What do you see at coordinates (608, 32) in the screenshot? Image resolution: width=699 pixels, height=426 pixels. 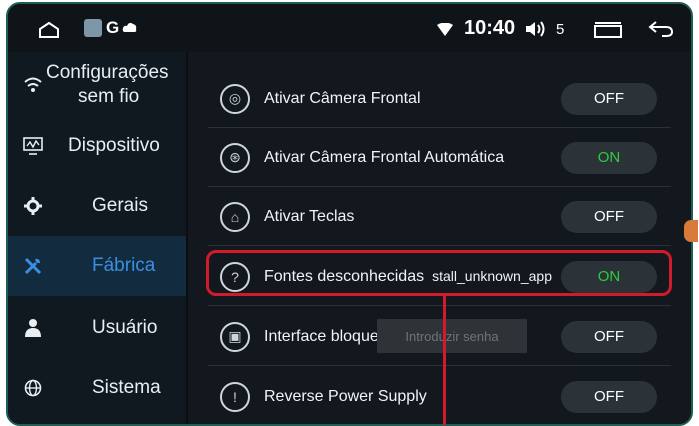 I see `recent-apps-icon` at bounding box center [608, 32].